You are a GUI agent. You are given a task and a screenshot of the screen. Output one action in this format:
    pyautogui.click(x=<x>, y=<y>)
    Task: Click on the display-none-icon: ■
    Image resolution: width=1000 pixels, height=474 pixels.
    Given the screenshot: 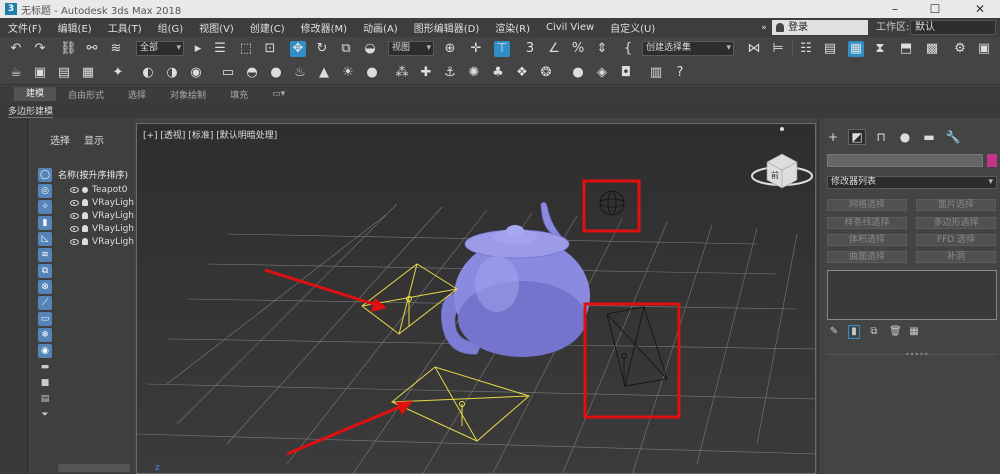 What is the action you would take?
    pyautogui.click(x=45, y=383)
    